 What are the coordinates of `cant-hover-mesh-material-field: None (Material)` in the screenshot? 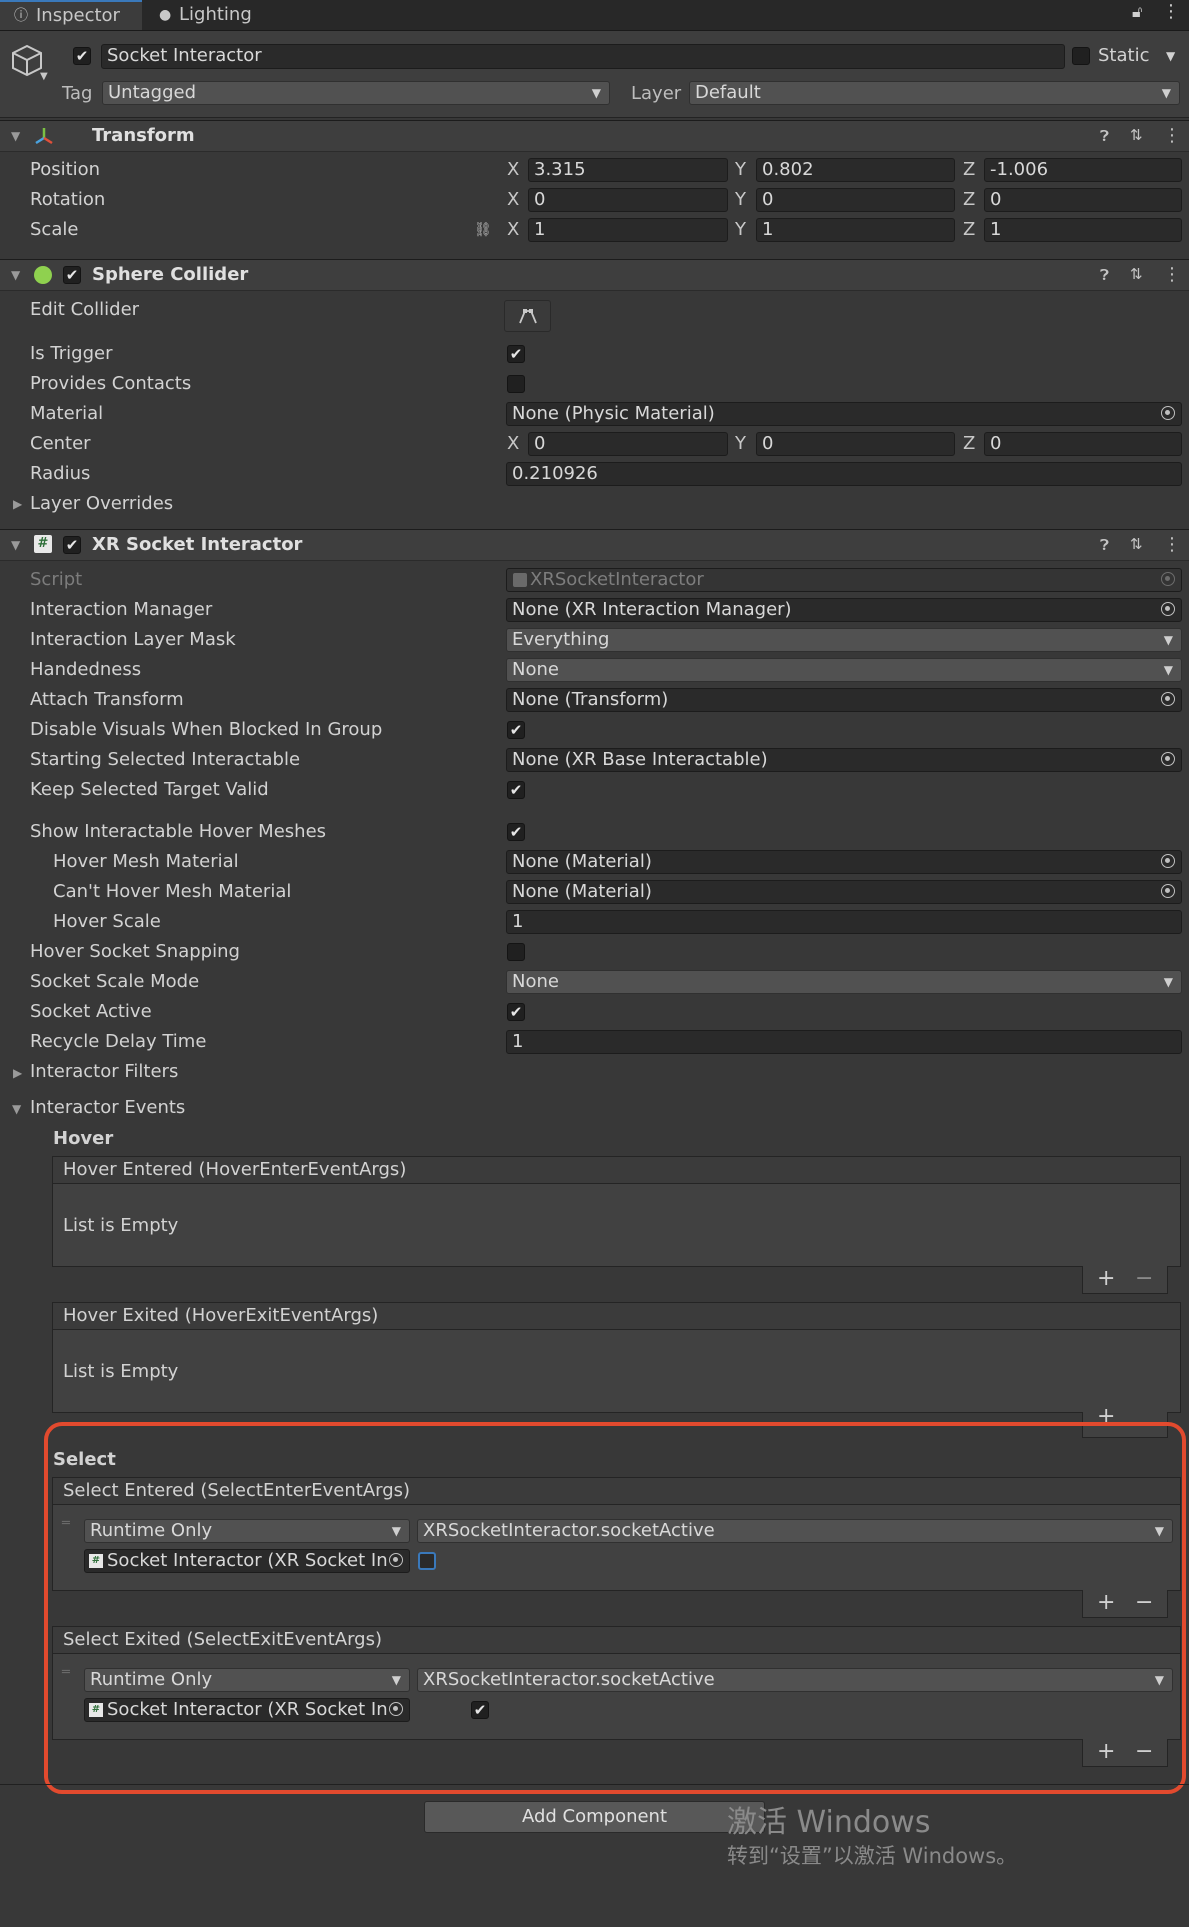 It's located at (844, 892).